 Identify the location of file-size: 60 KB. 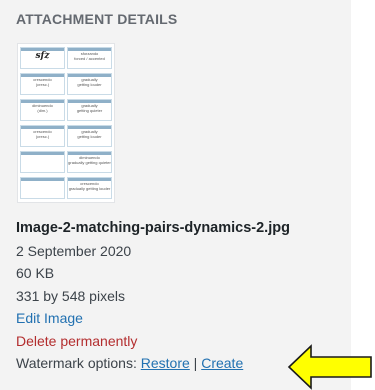
(35, 273).